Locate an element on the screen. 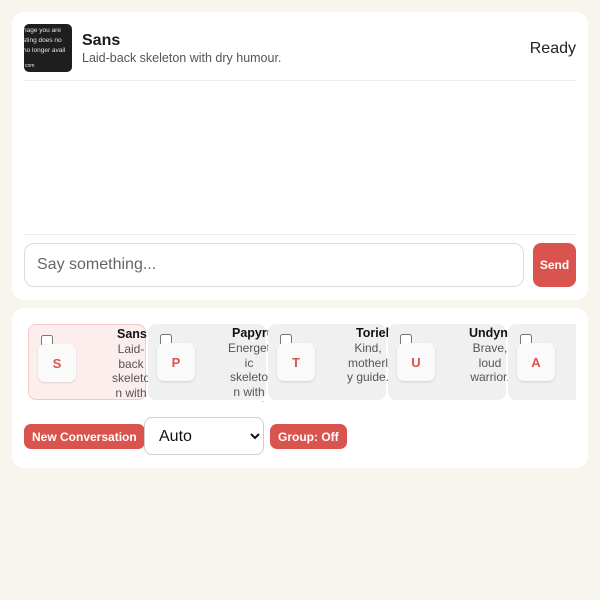 The height and width of the screenshot is (600, 600). character-card-description: Energetic skeleton with grand ambitions. is located at coordinates (249, 371).